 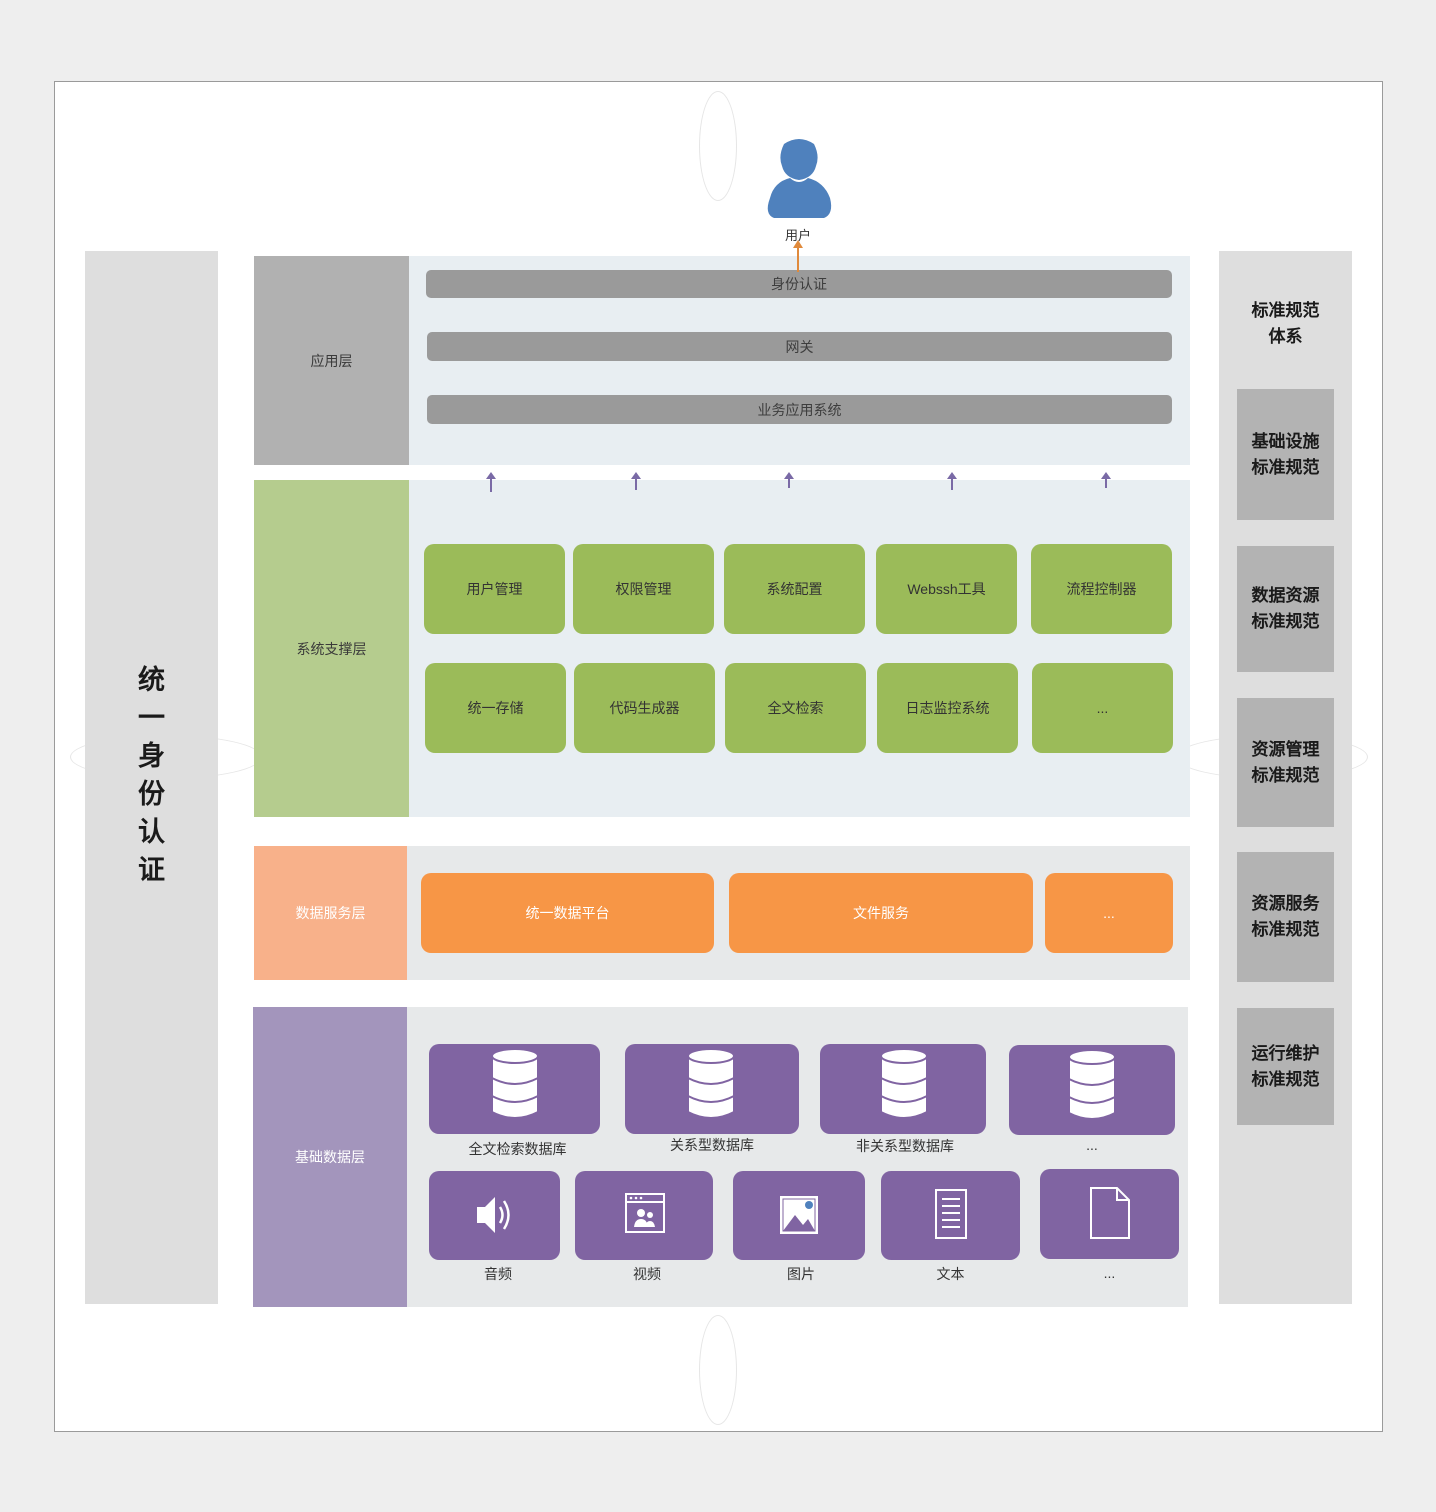 What do you see at coordinates (330, 1157) in the screenshot?
I see `base-data-layer-label: 基础数据层` at bounding box center [330, 1157].